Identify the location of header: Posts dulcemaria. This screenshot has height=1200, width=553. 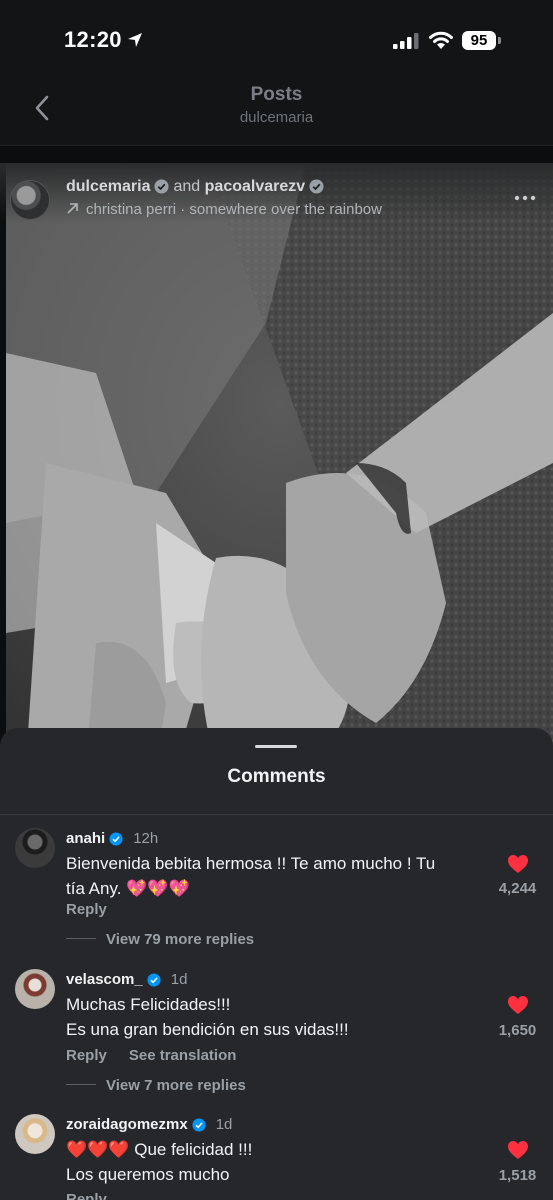
(276, 110).